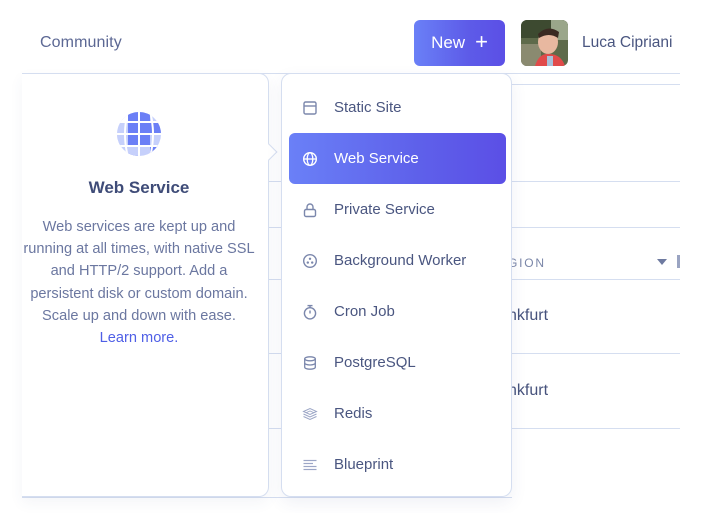  I want to click on menu-item-label: Cron Job, so click(364, 311).